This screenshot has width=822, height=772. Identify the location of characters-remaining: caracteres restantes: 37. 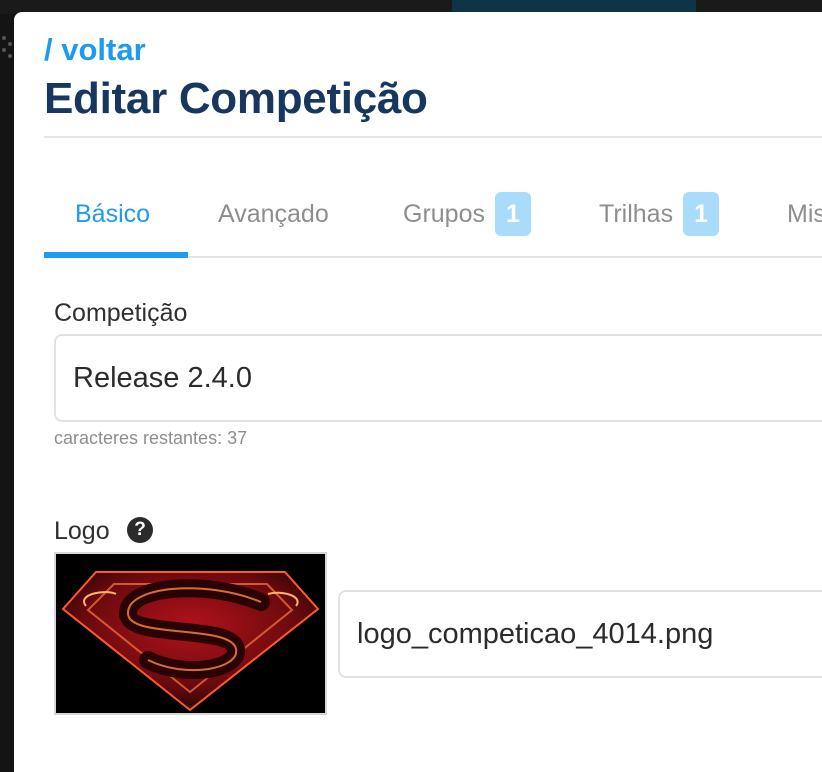
(151, 438).